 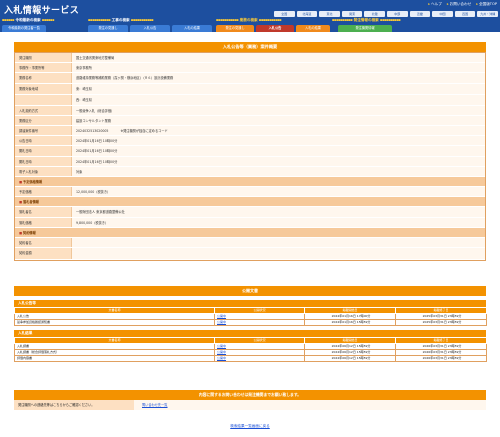 I want to click on row-label: 業務対象地域, so click(x=43, y=88).